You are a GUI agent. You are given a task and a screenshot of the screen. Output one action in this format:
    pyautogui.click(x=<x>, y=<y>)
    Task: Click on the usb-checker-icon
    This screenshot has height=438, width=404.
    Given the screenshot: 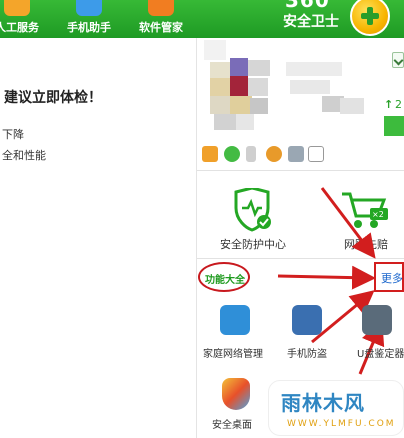 What is the action you would take?
    pyautogui.click(x=377, y=320)
    